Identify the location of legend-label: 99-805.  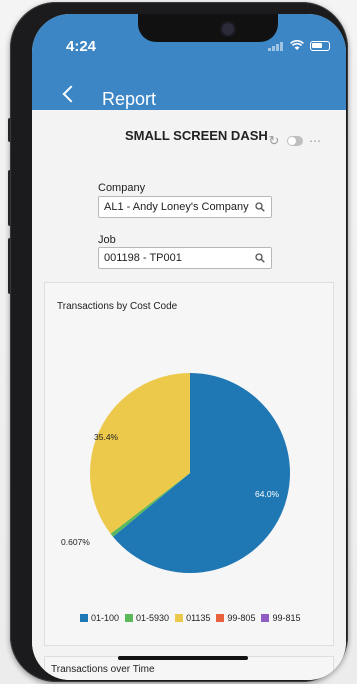
(241, 618).